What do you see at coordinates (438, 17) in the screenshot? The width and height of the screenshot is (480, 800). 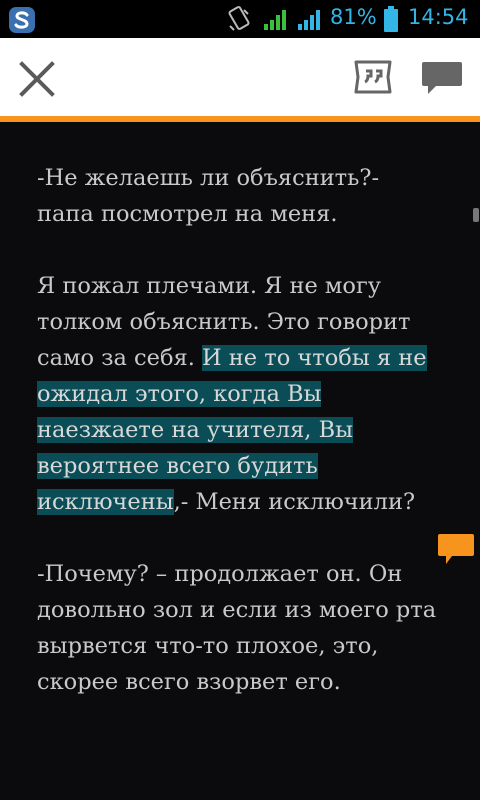 I see `clock: 14:54` at bounding box center [438, 17].